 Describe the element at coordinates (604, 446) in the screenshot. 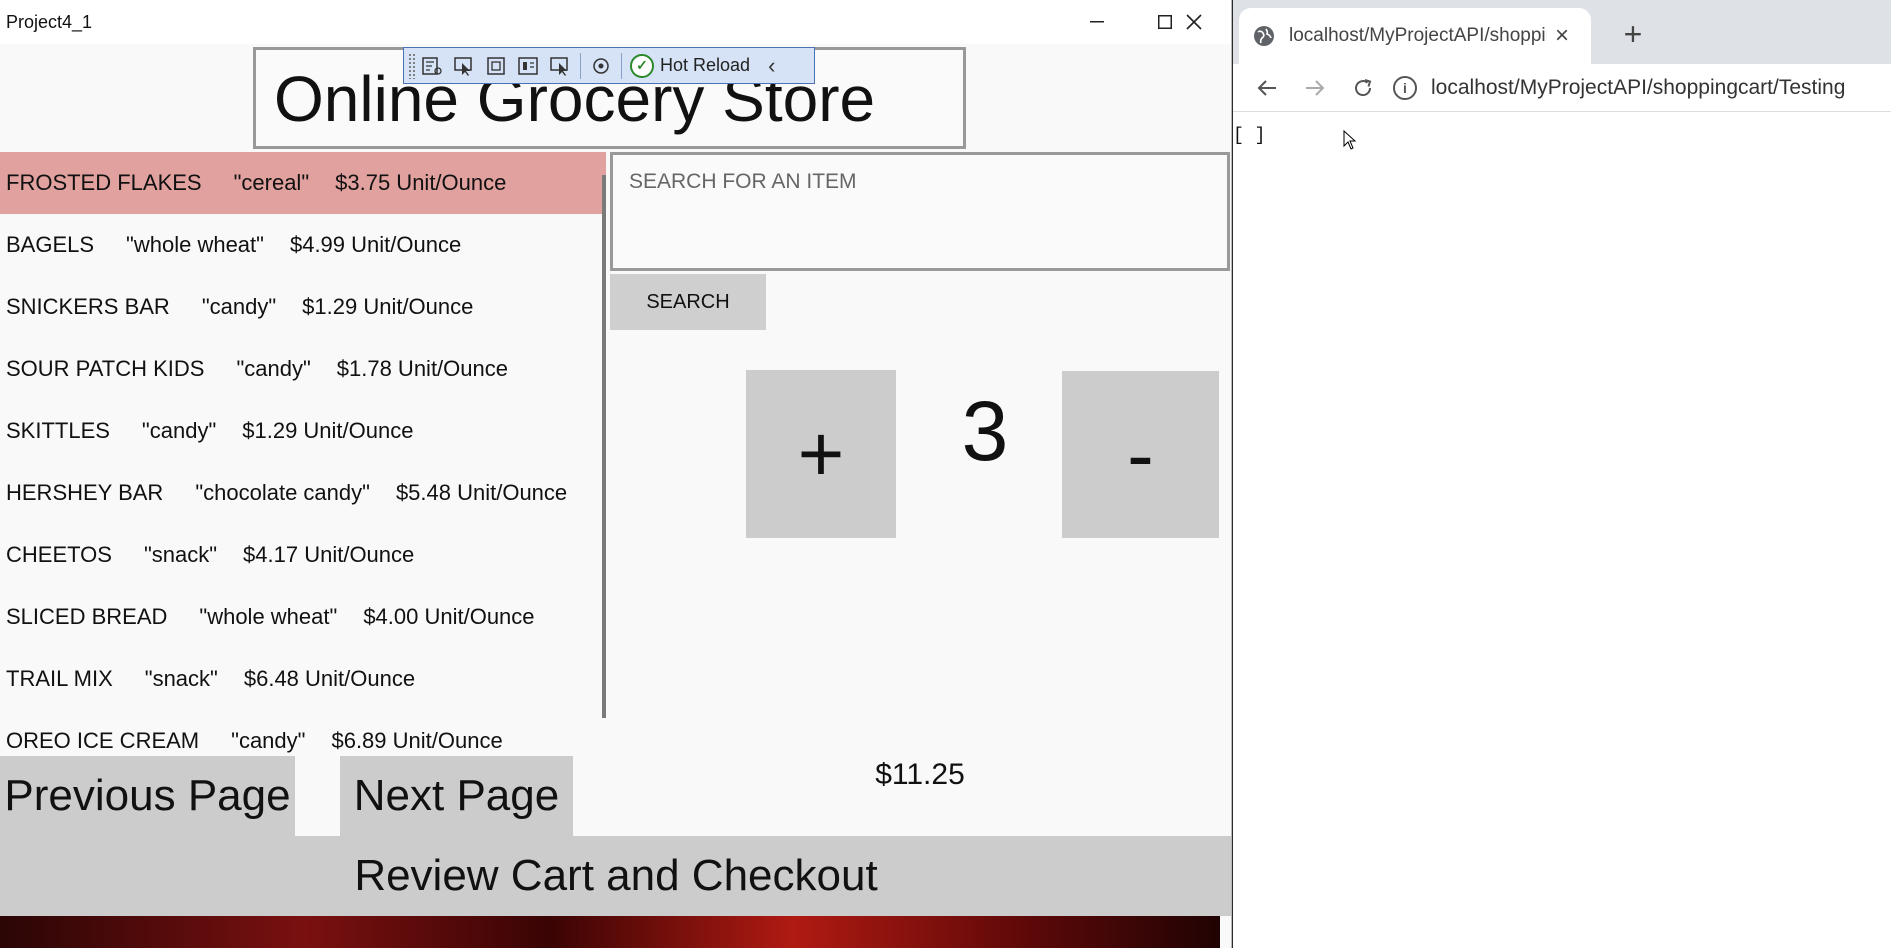

I see `list-scrollbar` at that location.